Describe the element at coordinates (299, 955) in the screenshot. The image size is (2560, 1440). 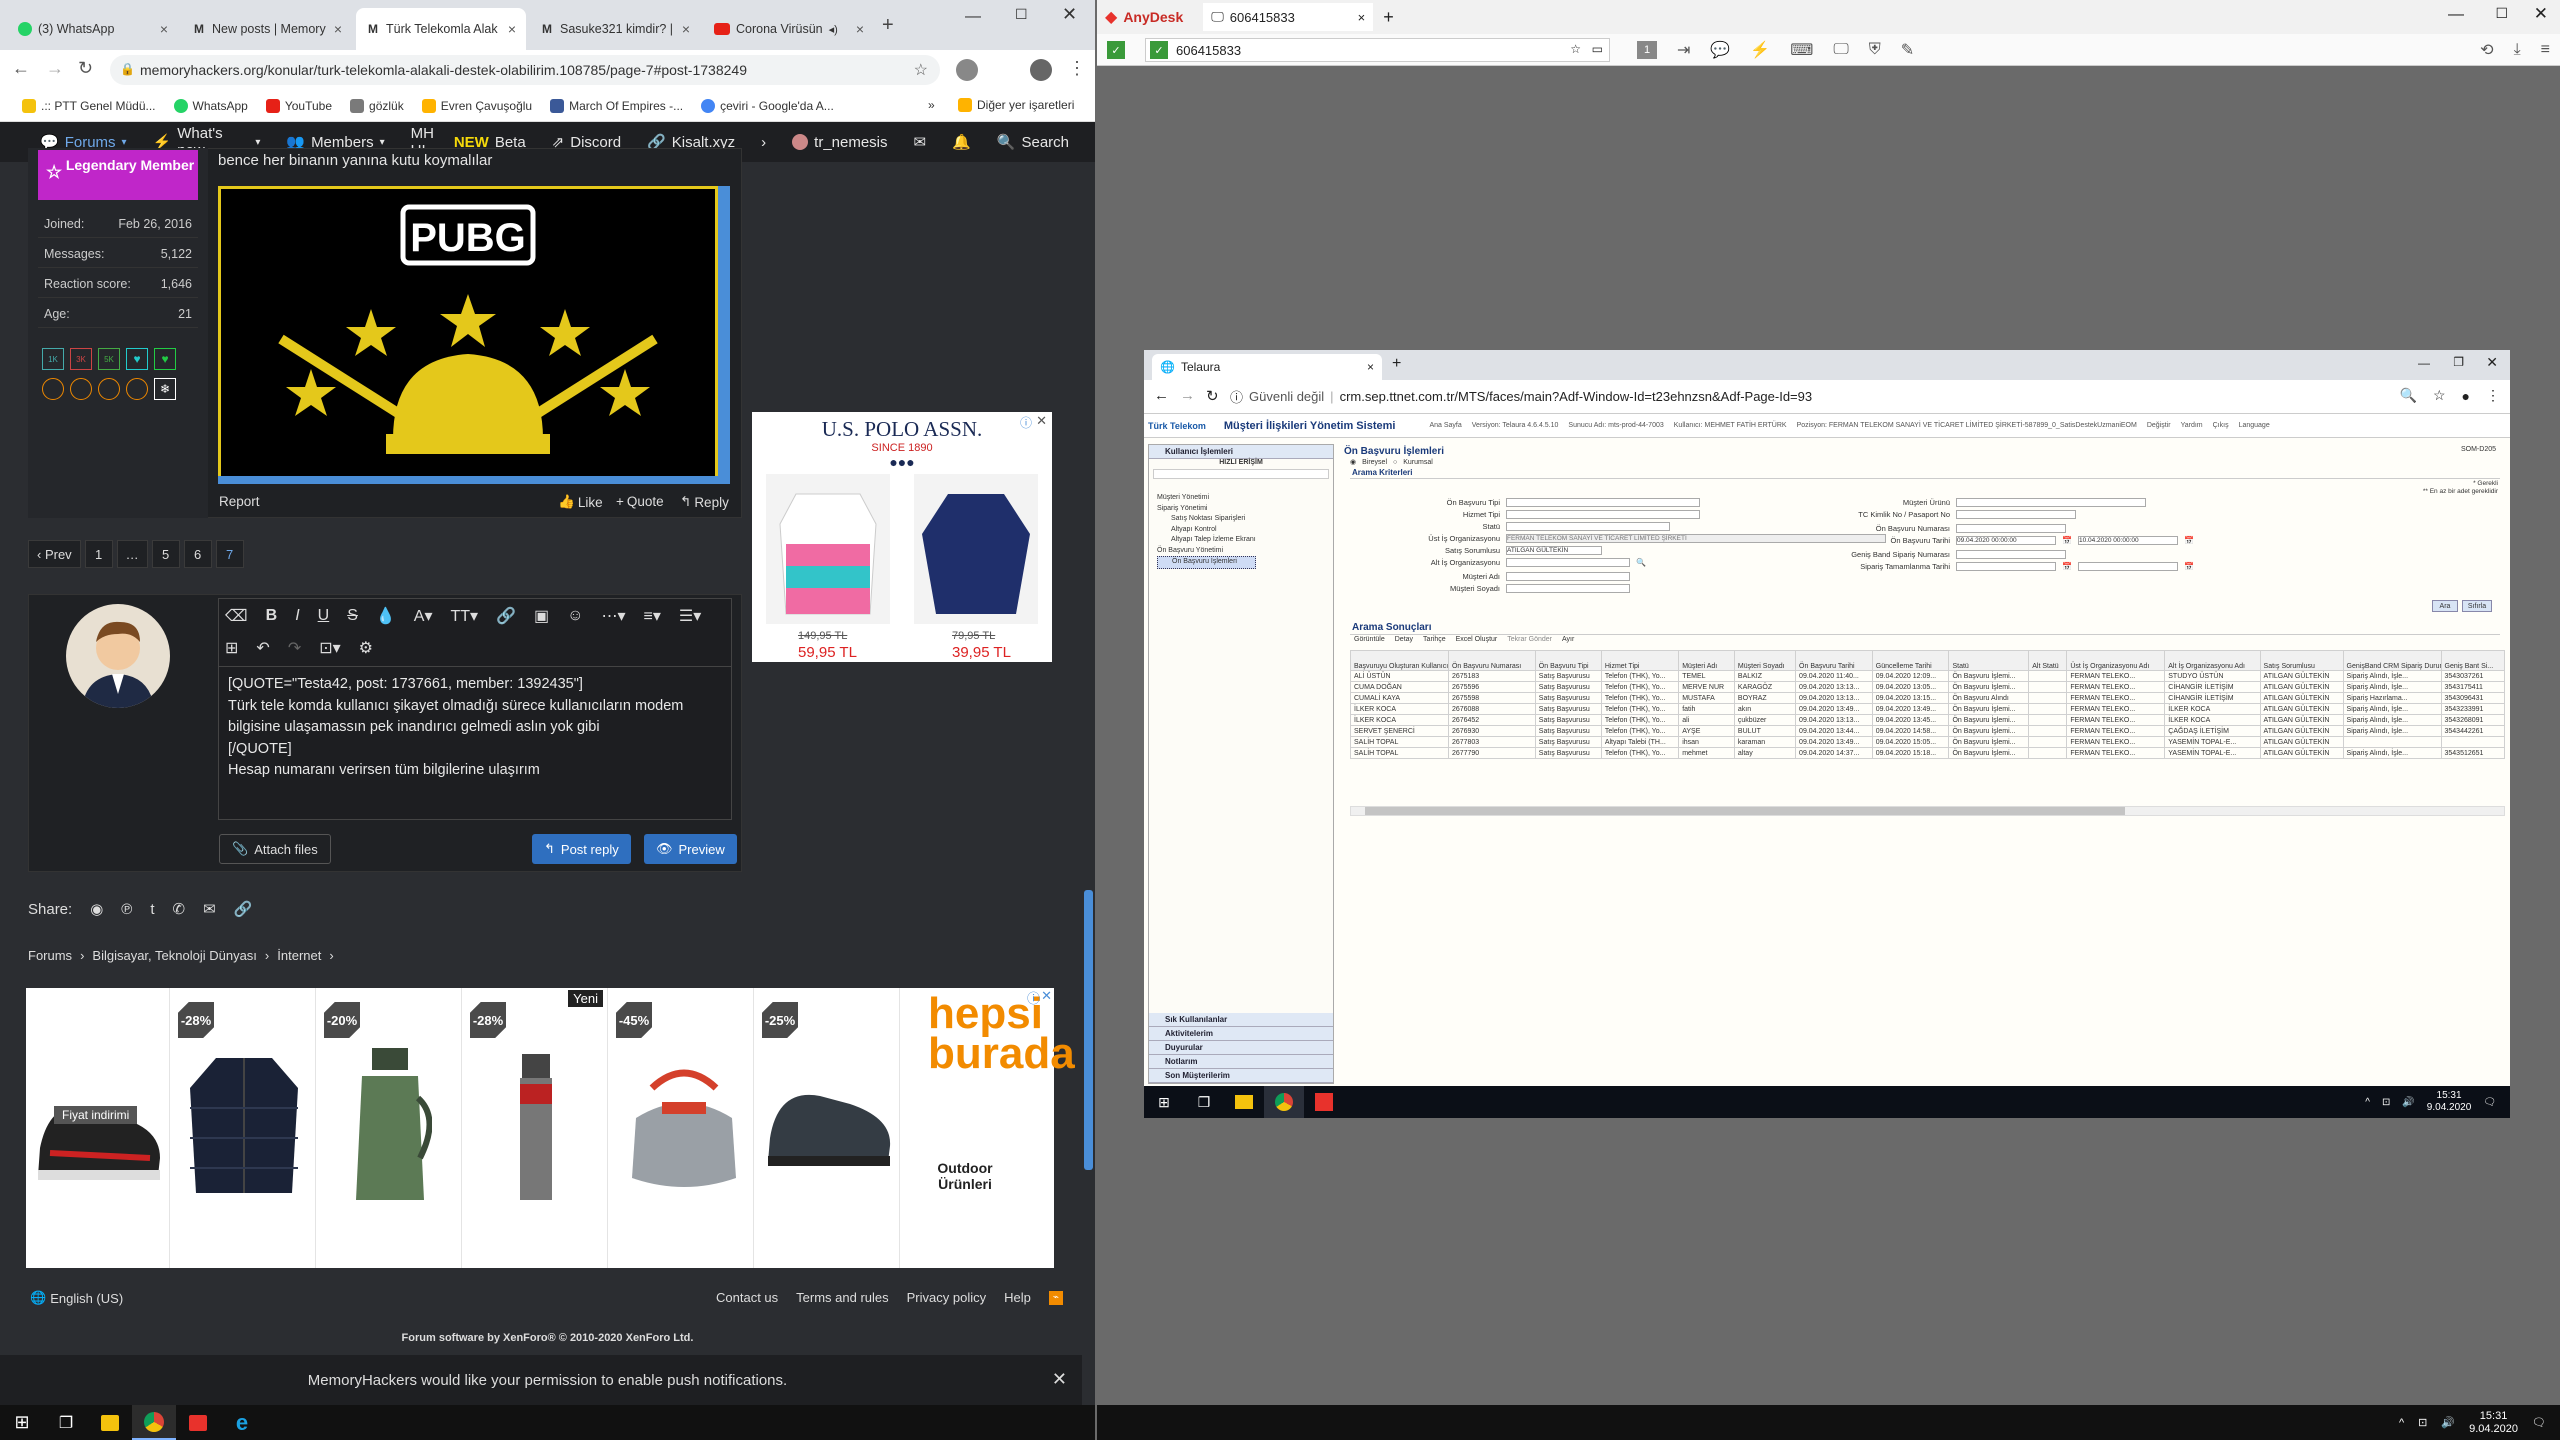
I see `breadcrumb-item: İnternet` at that location.